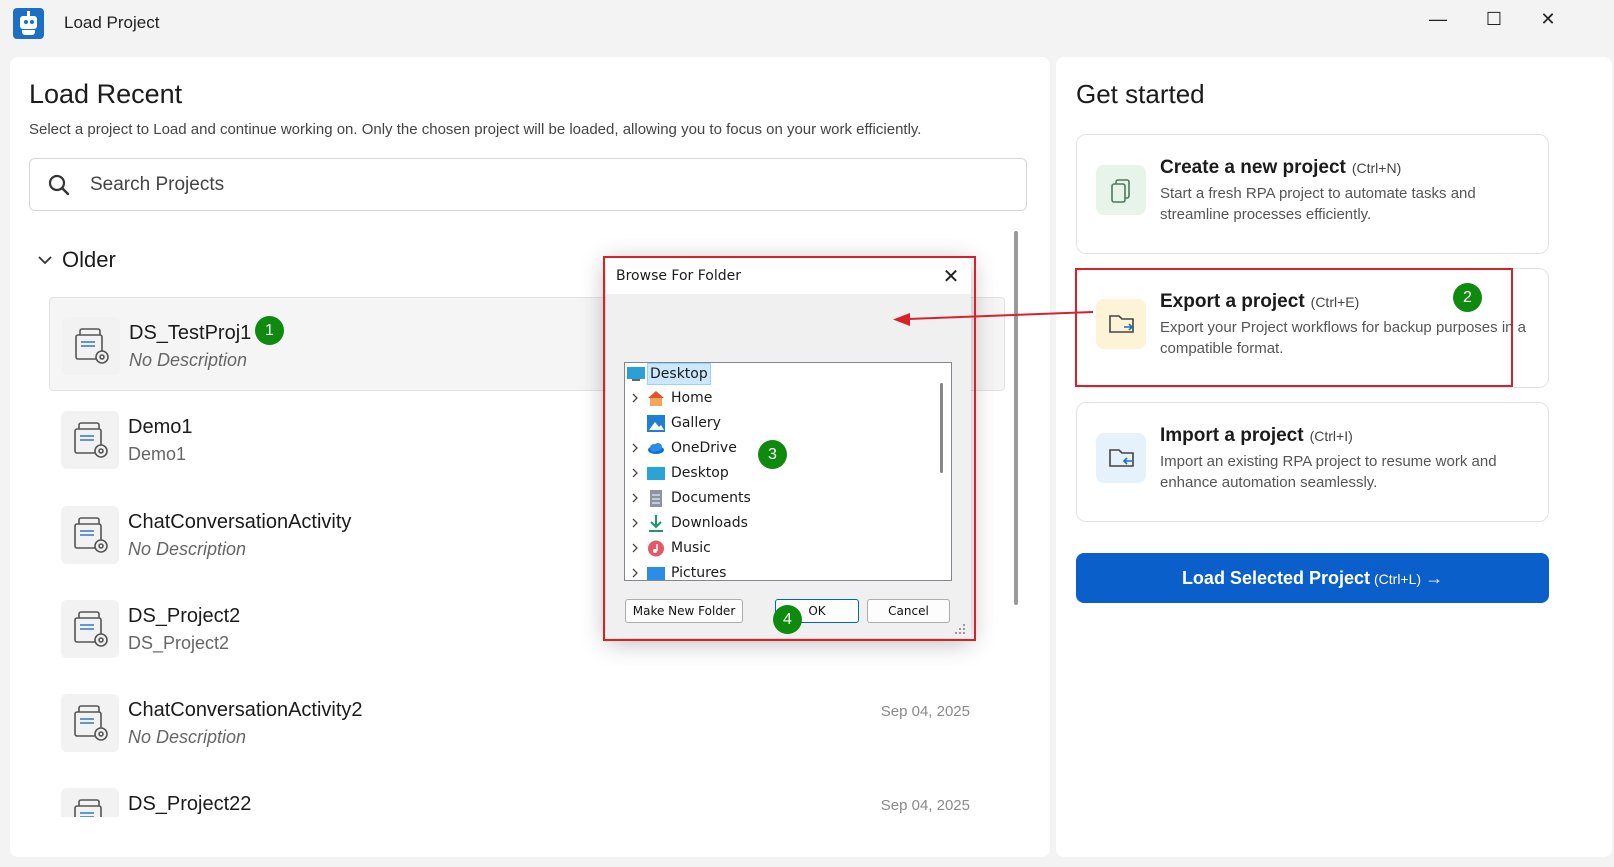  Describe the element at coordinates (1438, 19) in the screenshot. I see `minimize-button: —` at that location.